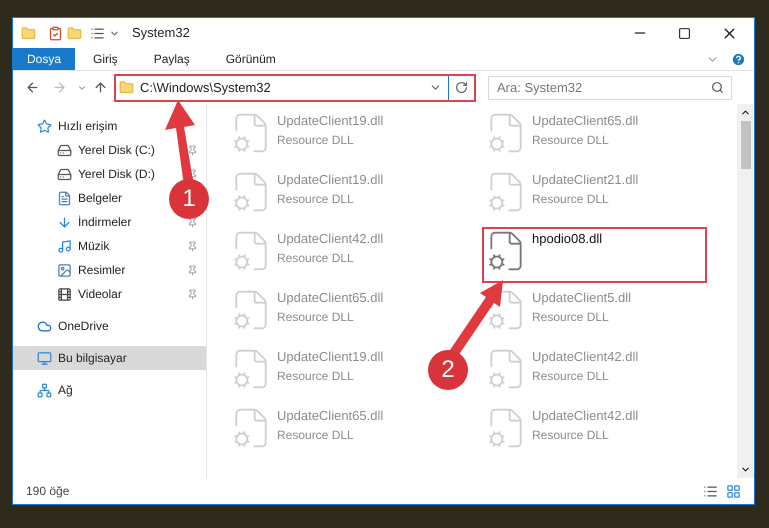  What do you see at coordinates (97, 33) in the screenshot?
I see `list-icon` at bounding box center [97, 33].